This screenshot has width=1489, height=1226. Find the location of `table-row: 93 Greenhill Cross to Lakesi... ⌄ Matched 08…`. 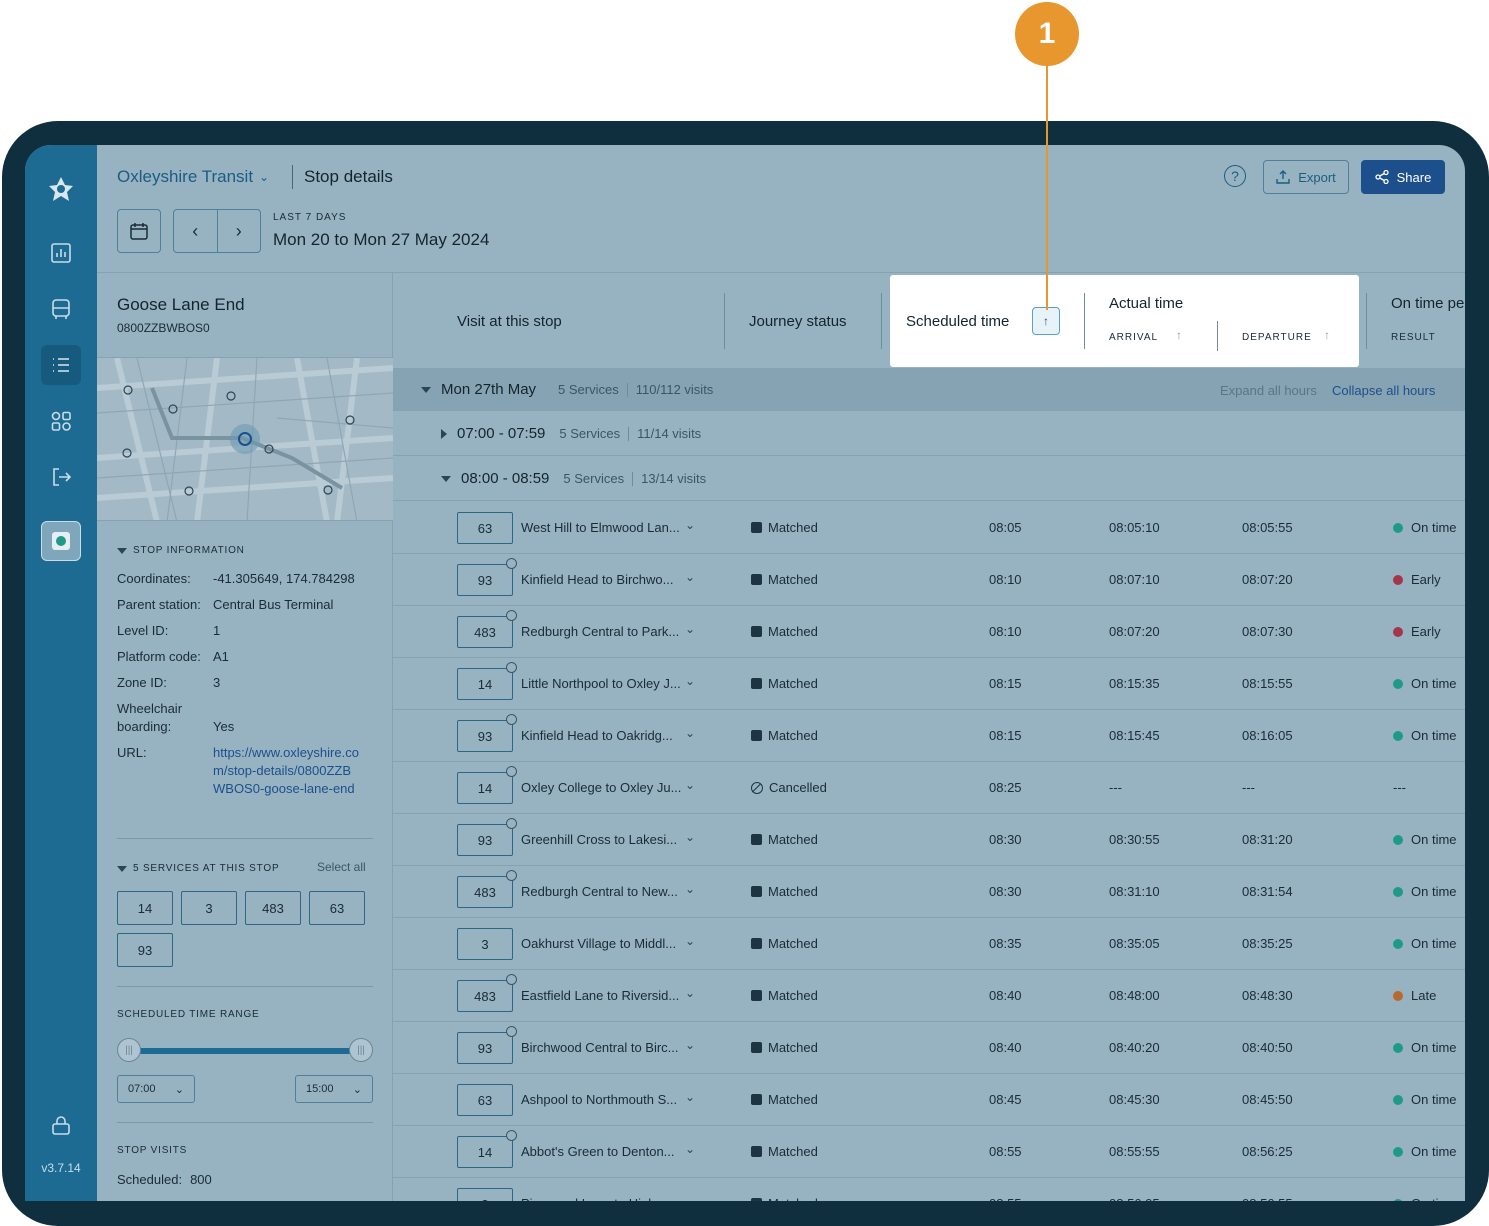

table-row: 93 Greenhill Cross to Lakesi... ⌄ Matched 08… is located at coordinates (929, 840).